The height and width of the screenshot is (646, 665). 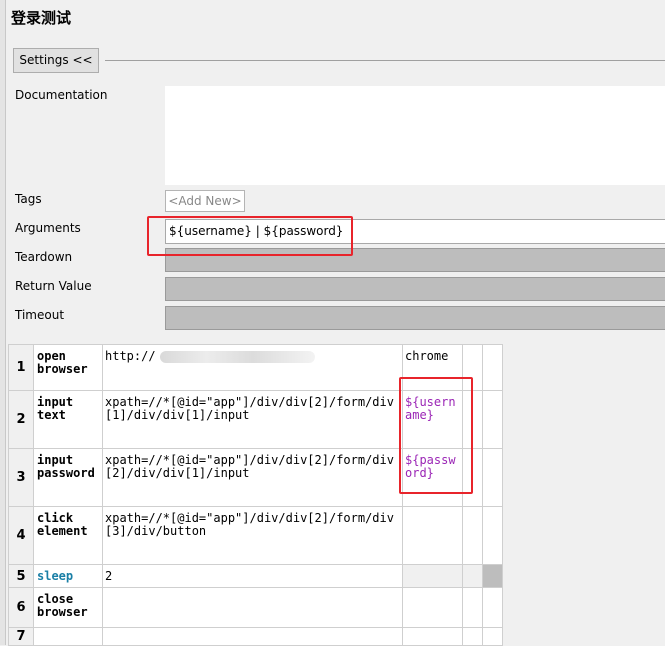 I want to click on page-title: 登录测试, so click(x=41, y=18).